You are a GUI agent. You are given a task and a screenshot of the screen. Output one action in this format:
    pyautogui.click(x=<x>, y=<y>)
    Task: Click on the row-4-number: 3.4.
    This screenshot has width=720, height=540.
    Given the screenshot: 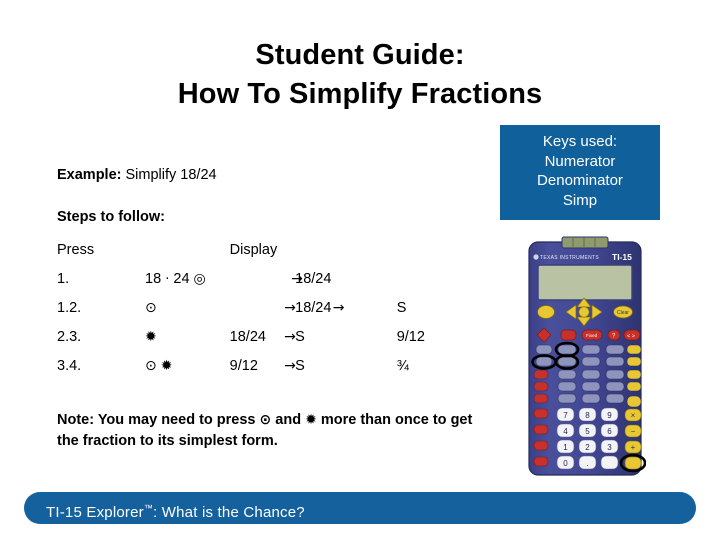 What is the action you would take?
    pyautogui.click(x=69, y=366)
    